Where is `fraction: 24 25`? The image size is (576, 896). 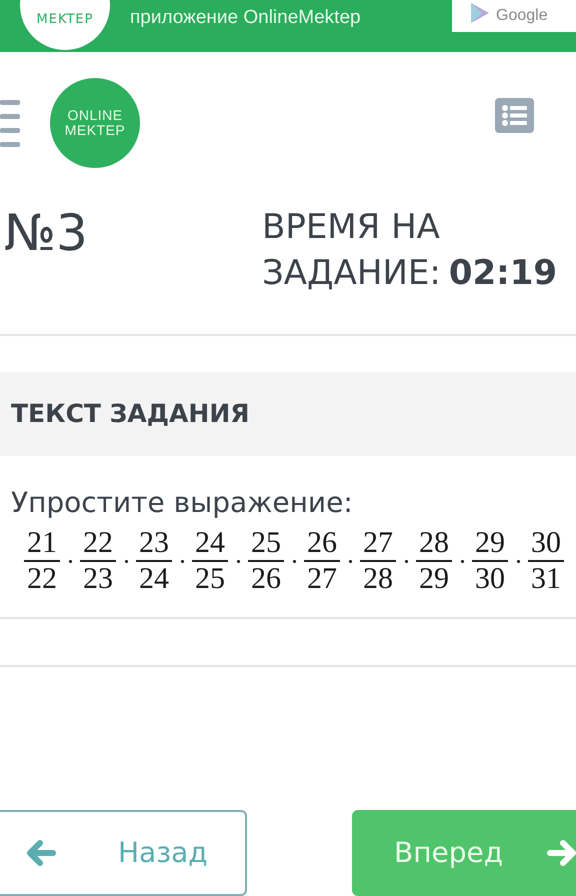 fraction: 24 25 is located at coordinates (210, 561).